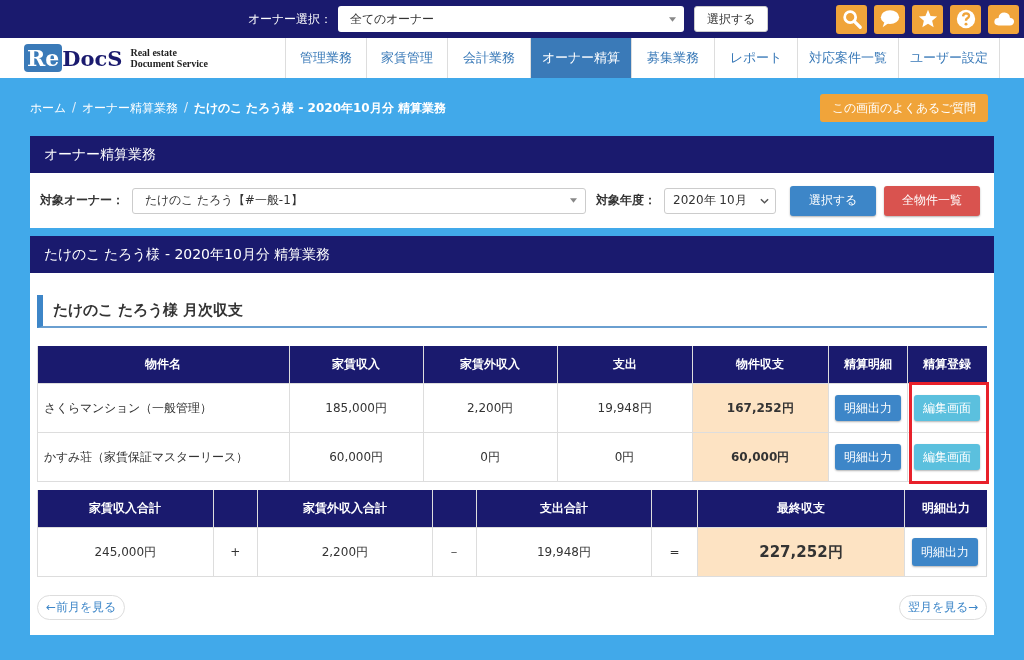  Describe the element at coordinates (43, 58) in the screenshot. I see `logo-mark: Re` at that location.